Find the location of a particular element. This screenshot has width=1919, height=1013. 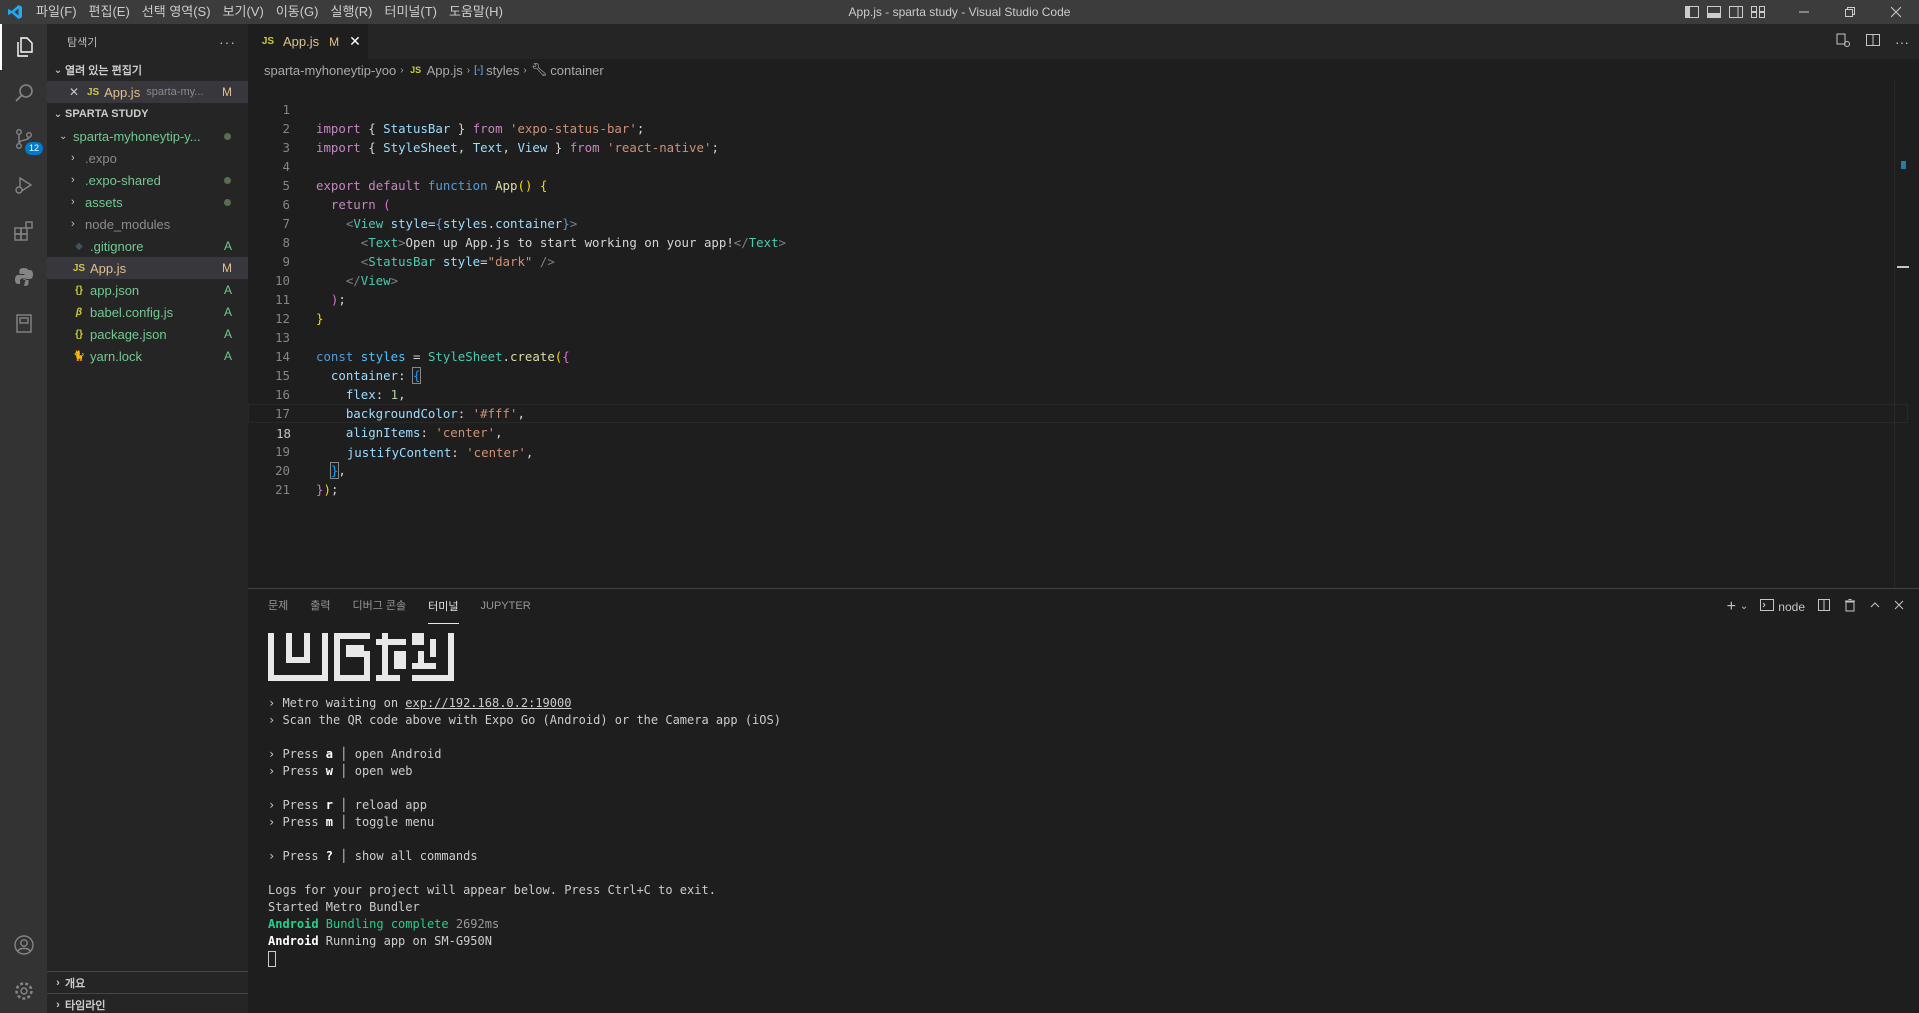

code-line: 20 }); is located at coordinates (1078, 469).